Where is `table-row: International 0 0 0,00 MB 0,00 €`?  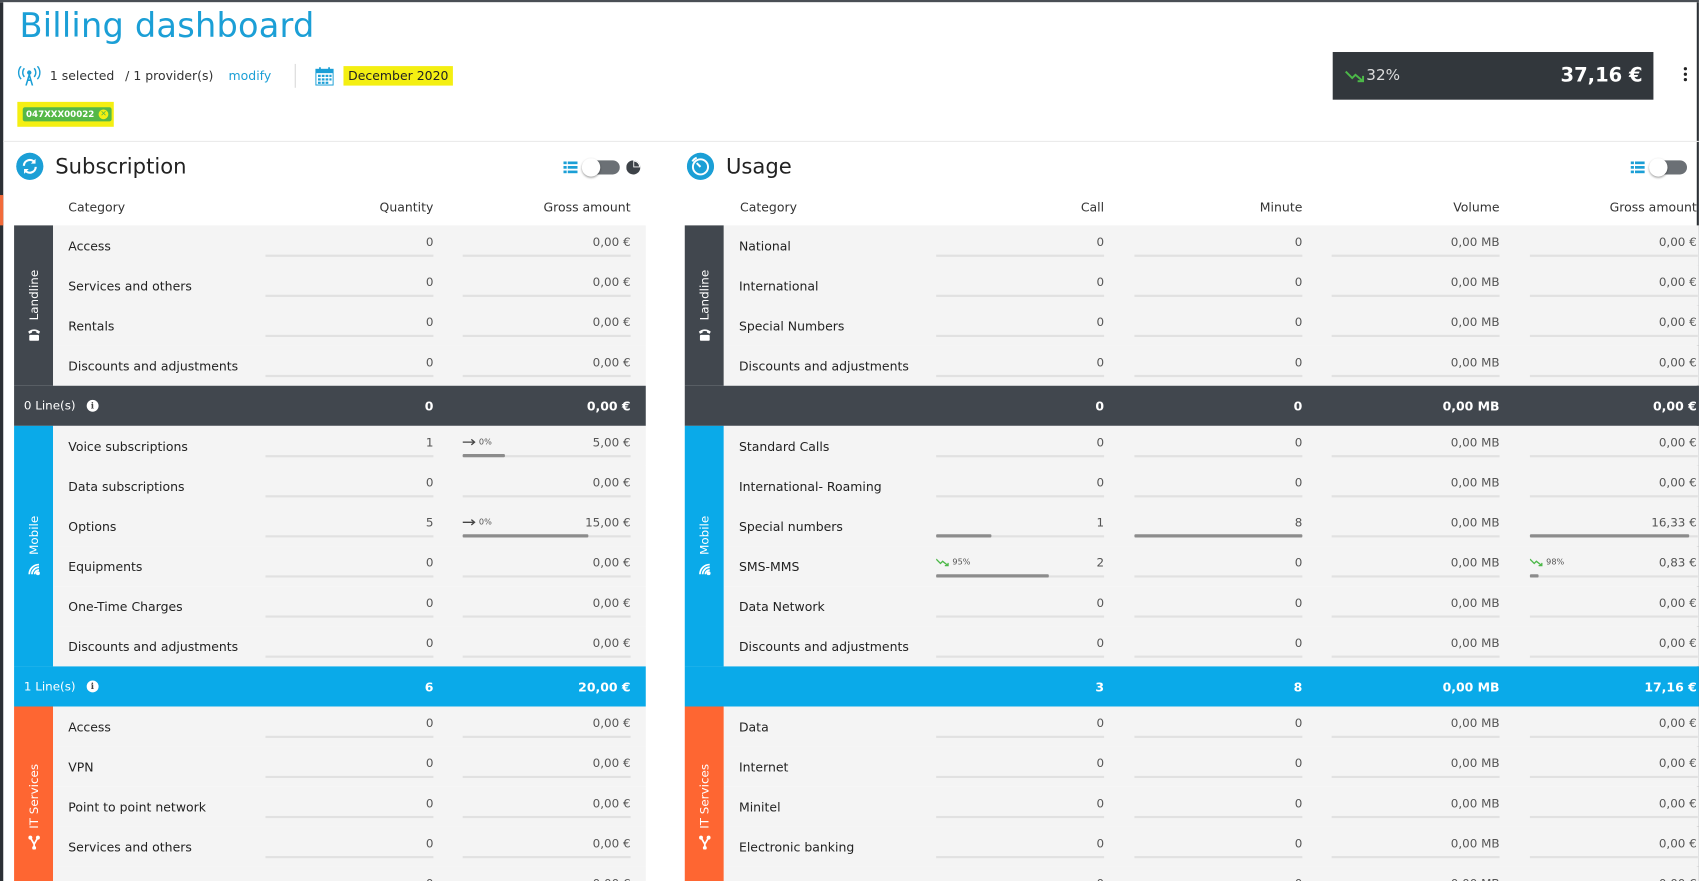
table-row: International 0 0 0,00 MB 0,00 € is located at coordinates (1211, 285).